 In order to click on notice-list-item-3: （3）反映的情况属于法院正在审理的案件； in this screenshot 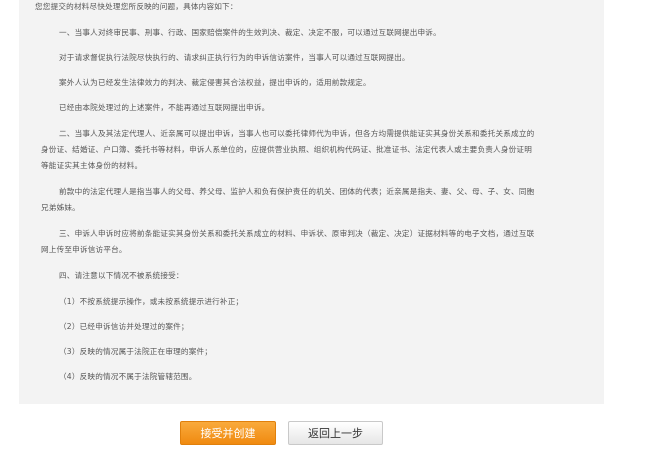, I will do `click(136, 351)`.